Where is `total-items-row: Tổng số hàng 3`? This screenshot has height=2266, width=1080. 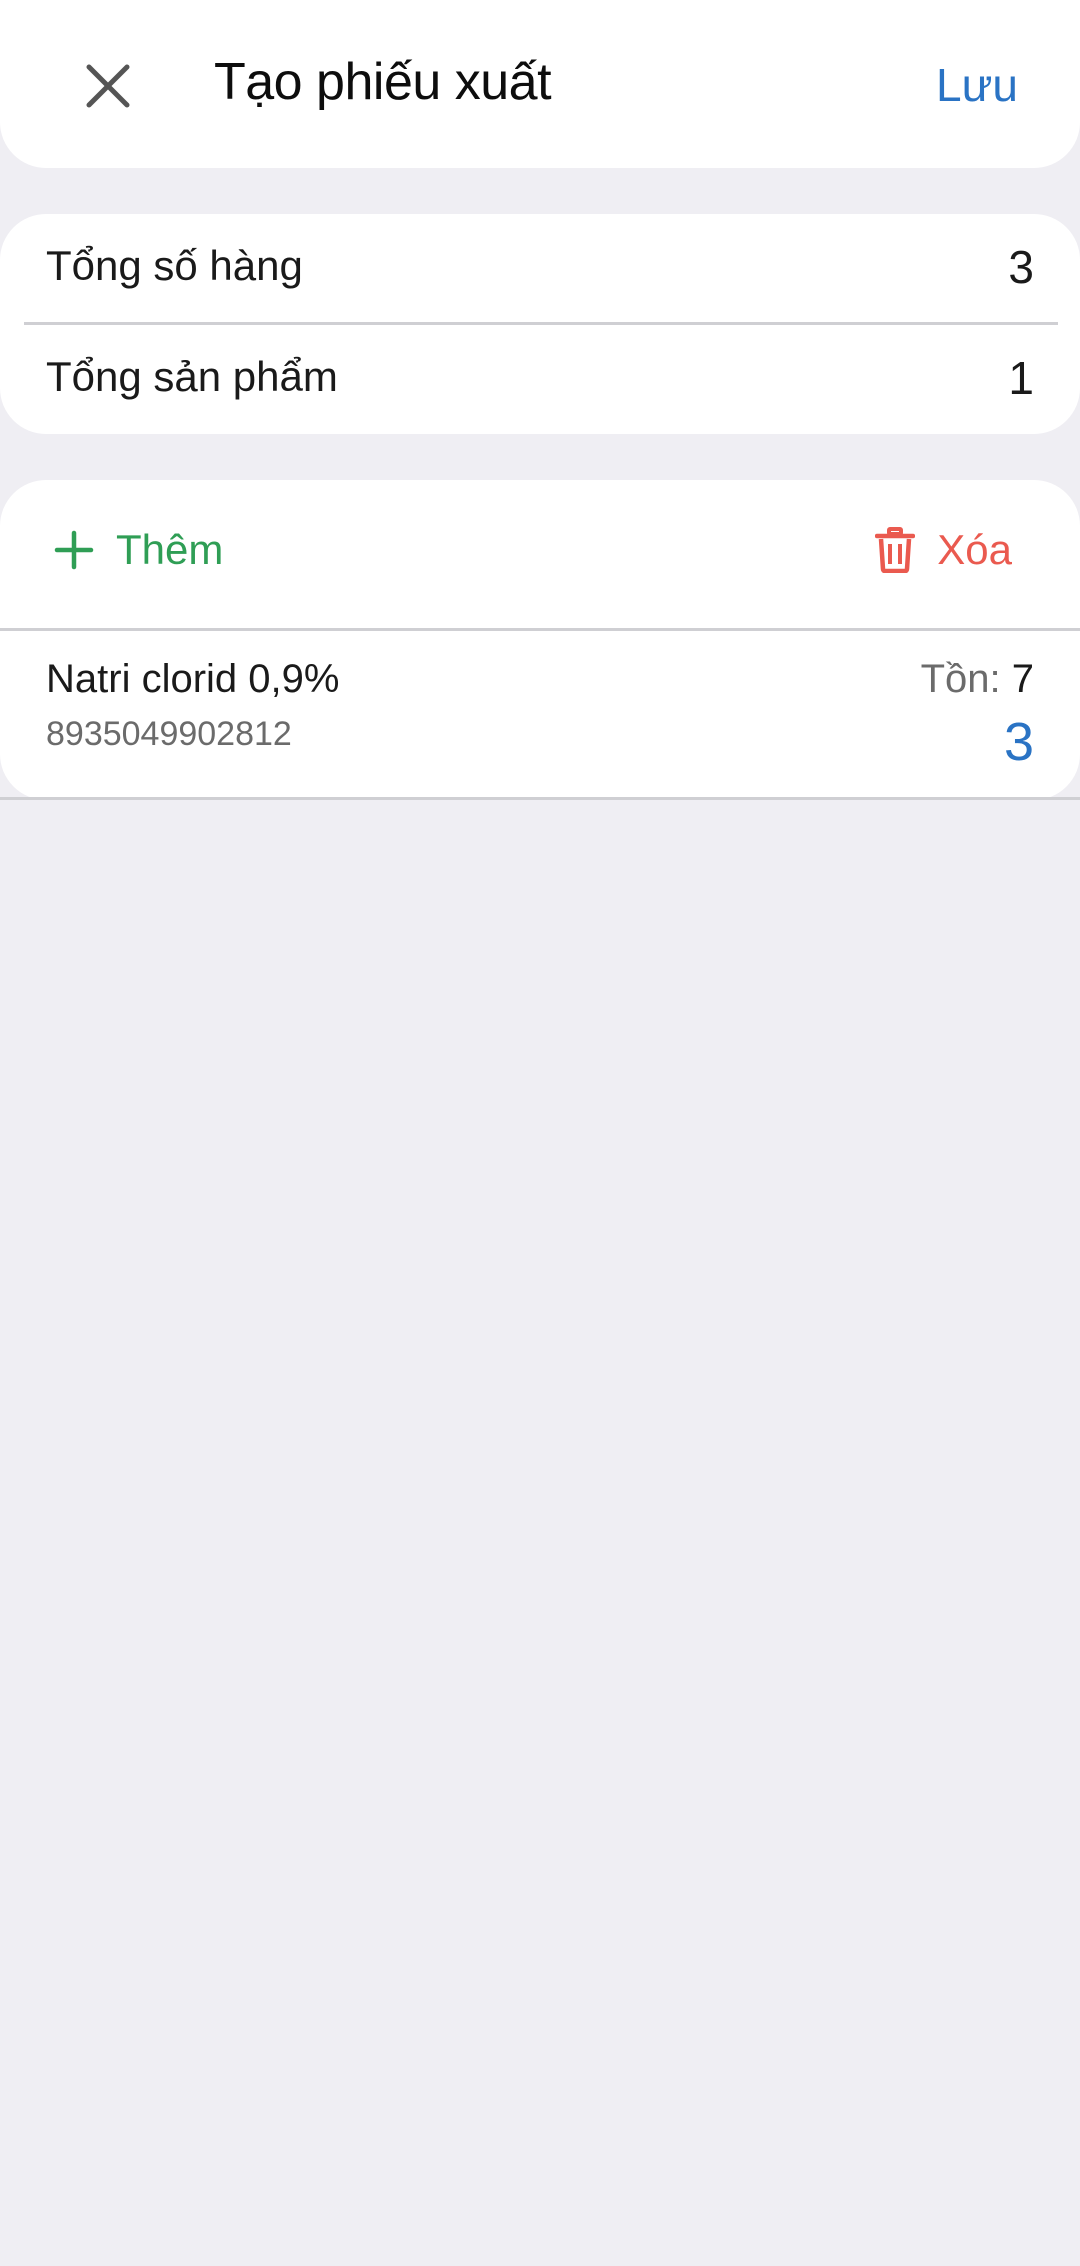 total-items-row: Tổng số hàng 3 is located at coordinates (540, 268).